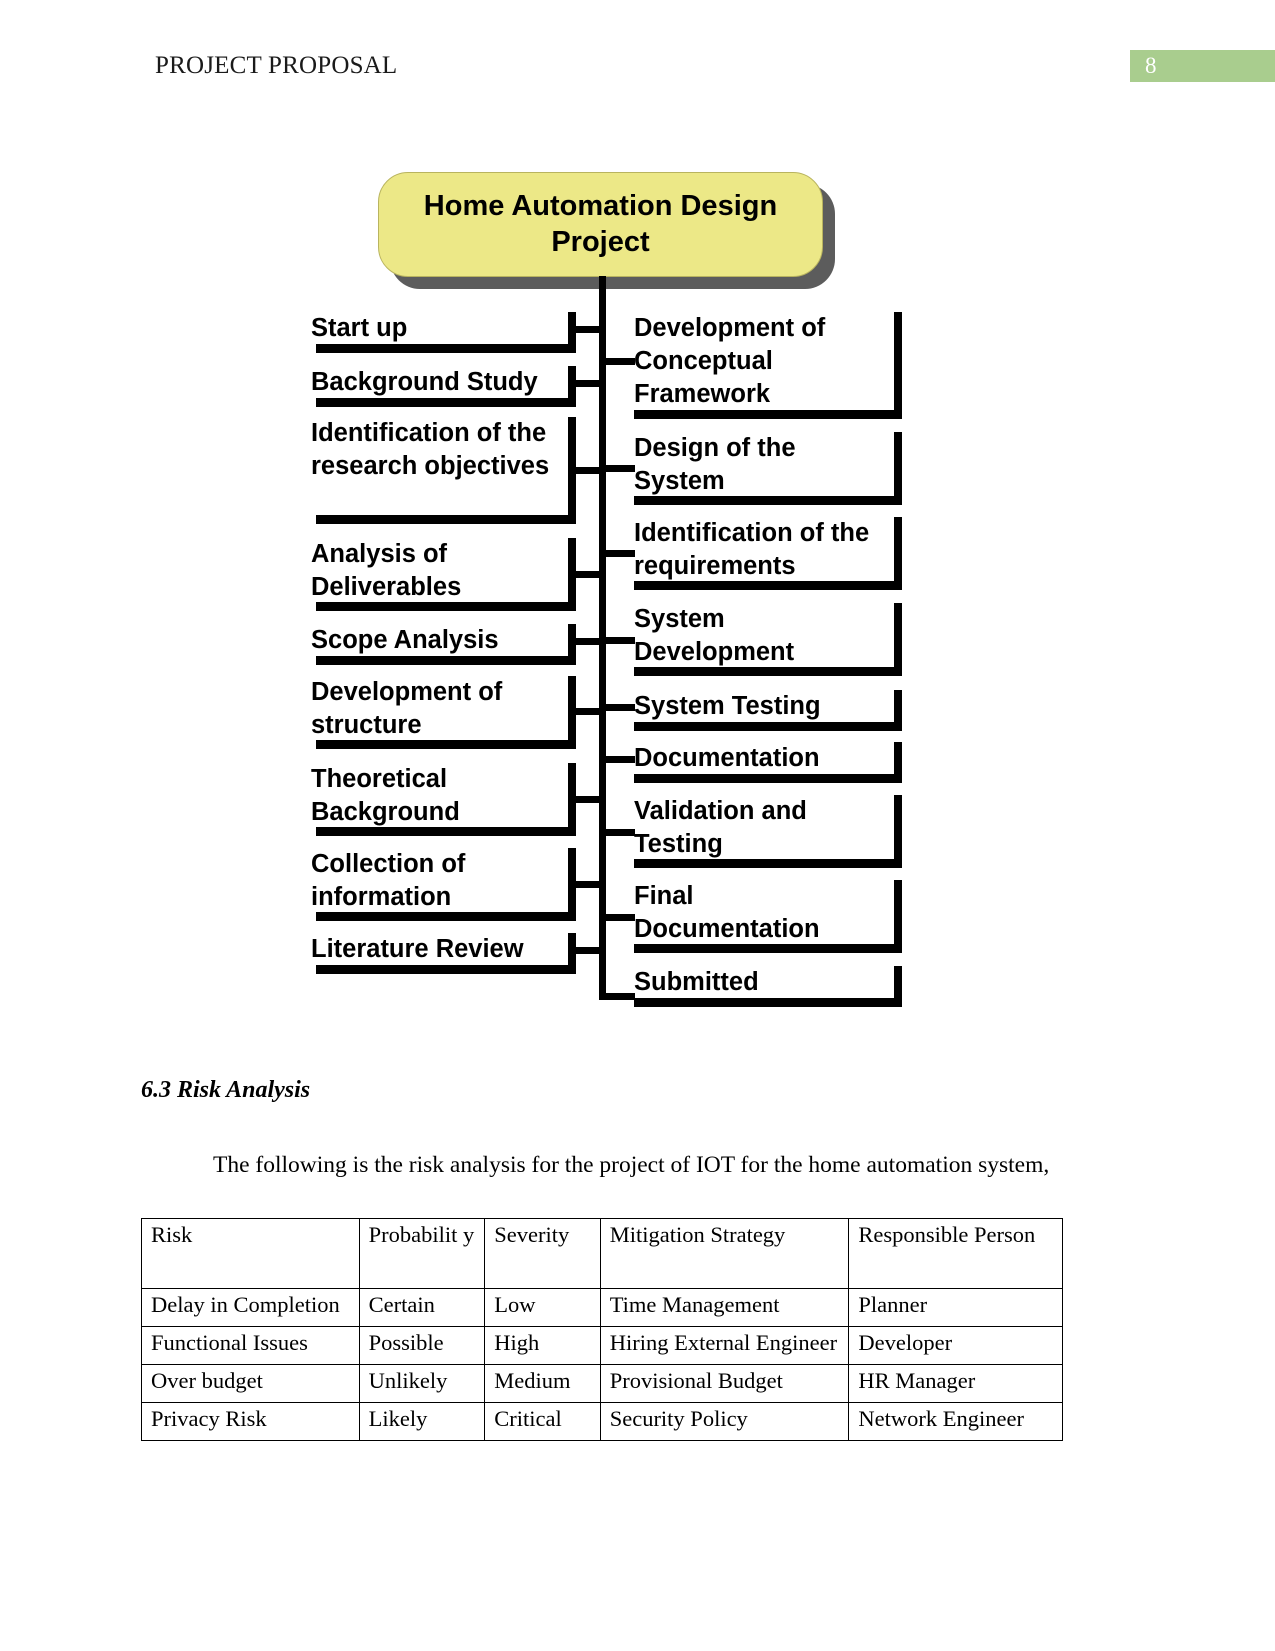 The height and width of the screenshot is (1651, 1275). Describe the element at coordinates (572, 712) in the screenshot. I see `left-node-6-vbar` at that location.